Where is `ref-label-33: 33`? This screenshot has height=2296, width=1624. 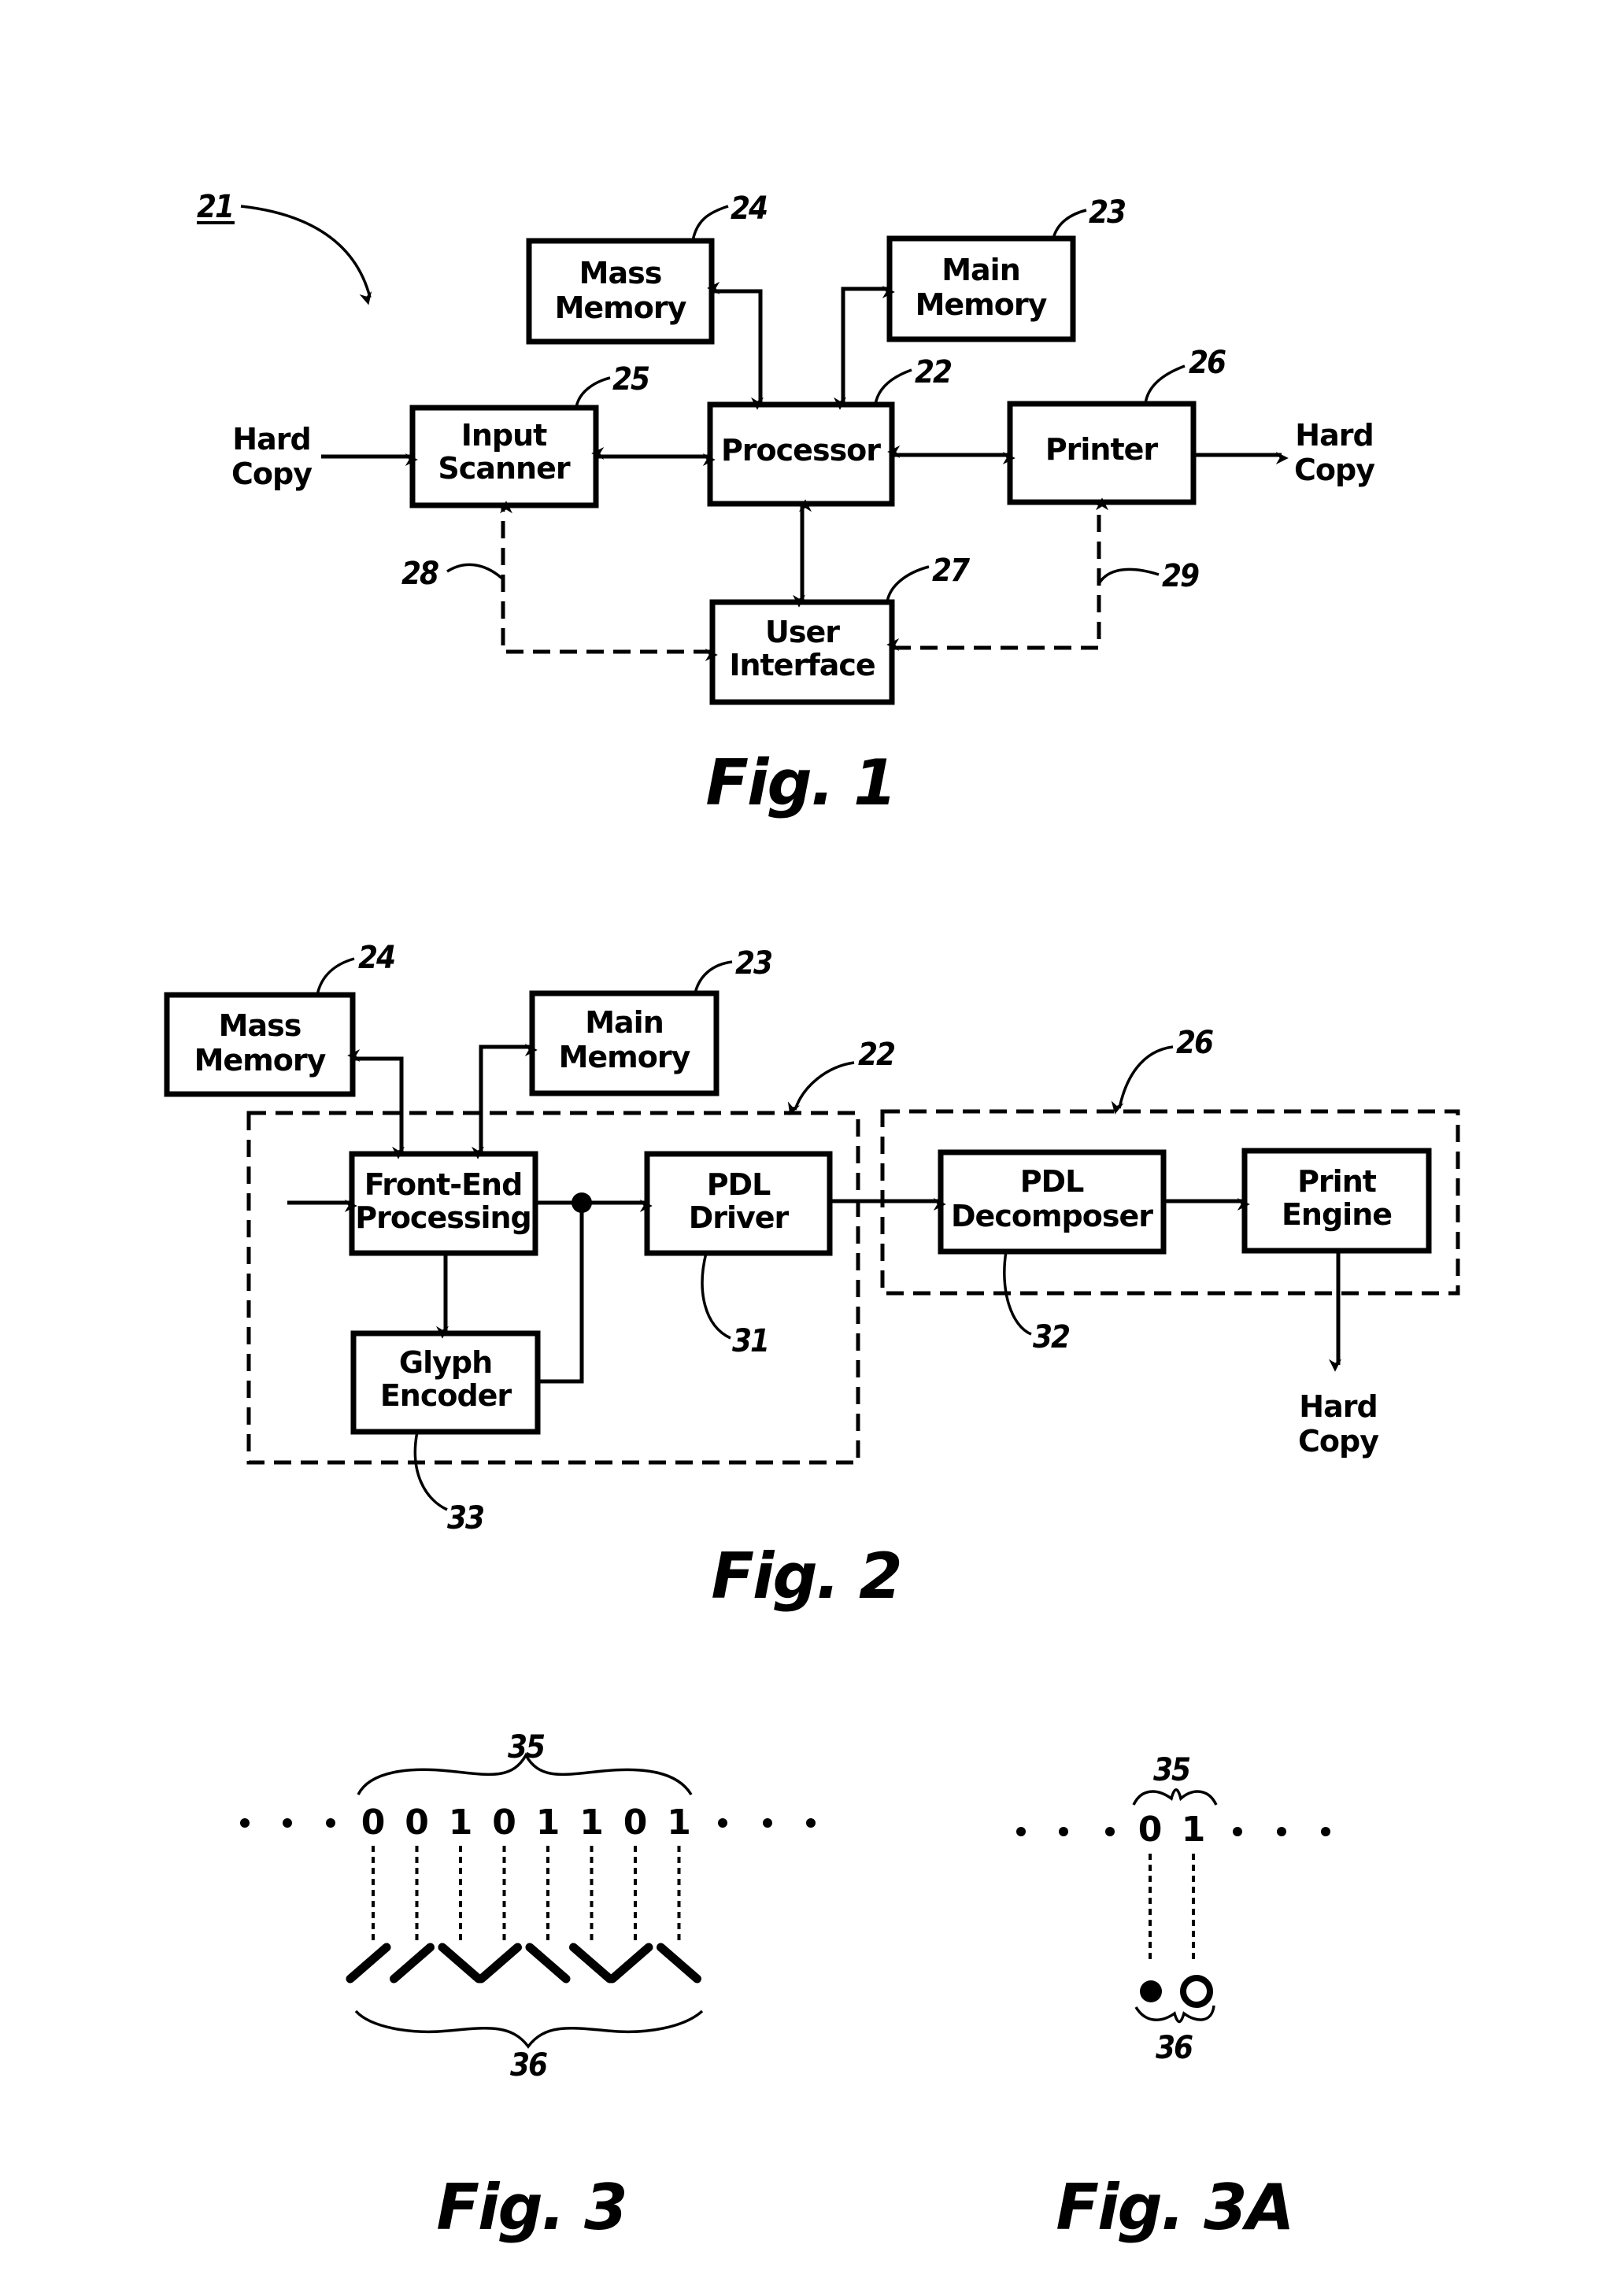
ref-label-33: 33 is located at coordinates (465, 1518).